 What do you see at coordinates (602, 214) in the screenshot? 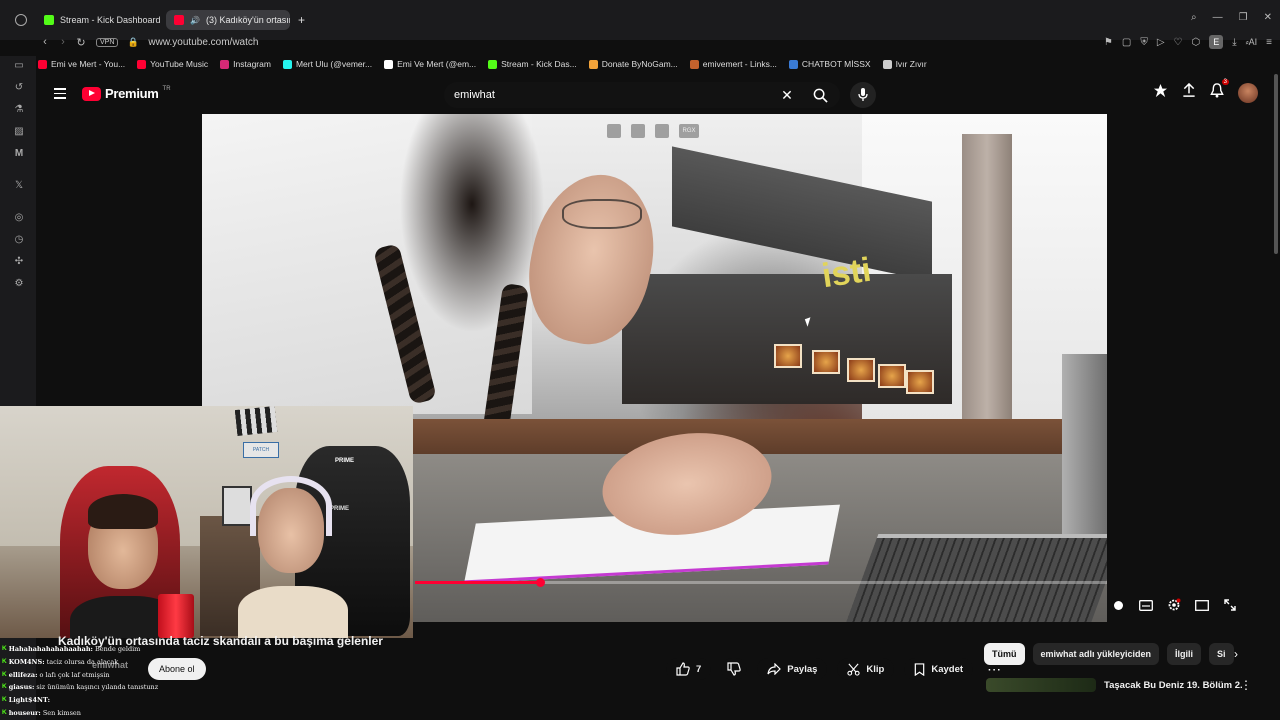
I see `video-scene-glasses` at bounding box center [602, 214].